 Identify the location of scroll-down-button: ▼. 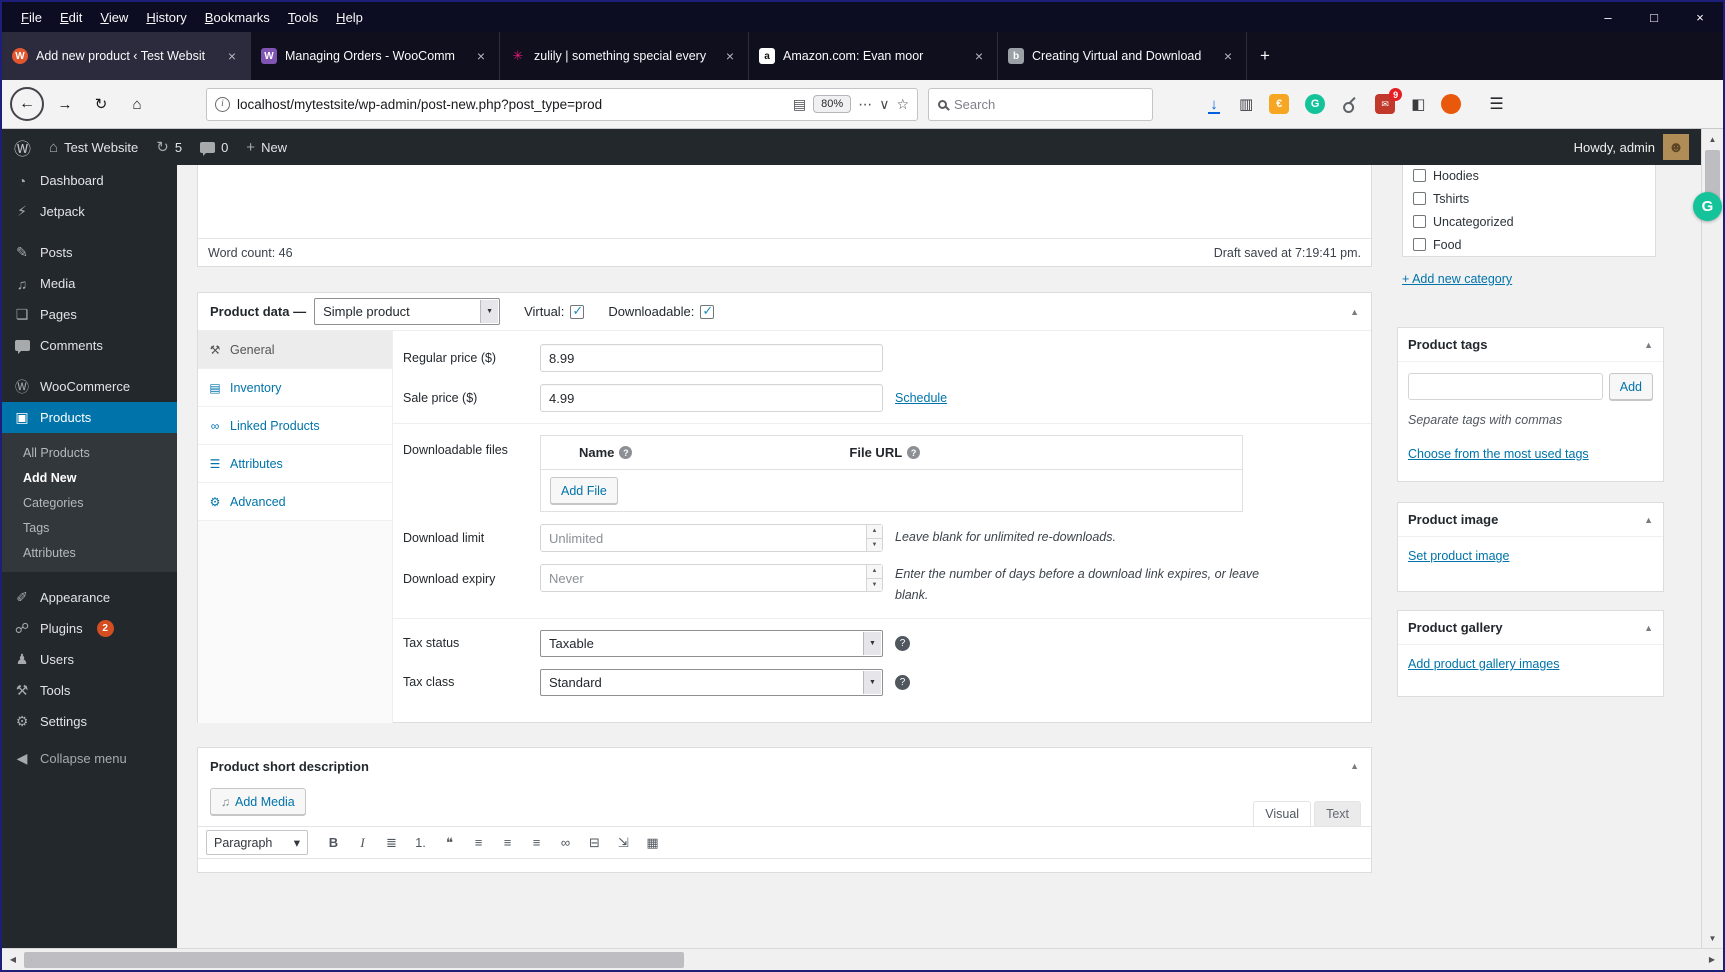
(1712, 938).